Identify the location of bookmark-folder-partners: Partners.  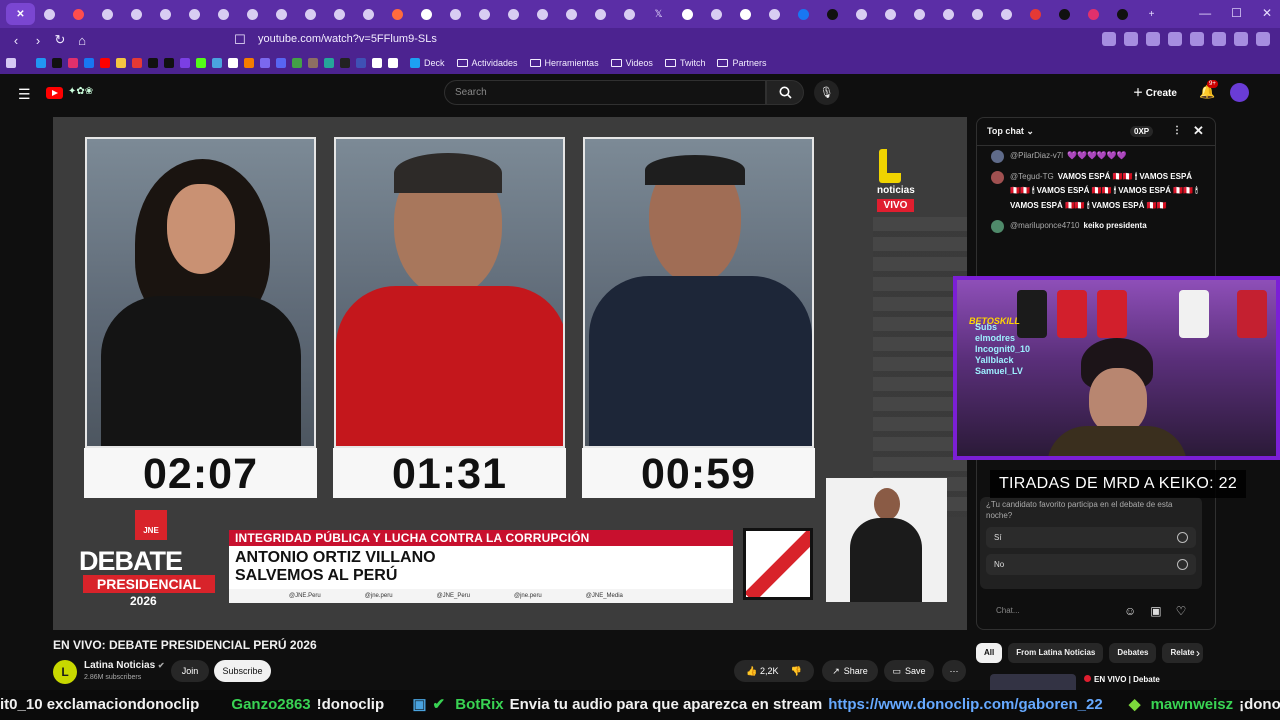
(741, 63).